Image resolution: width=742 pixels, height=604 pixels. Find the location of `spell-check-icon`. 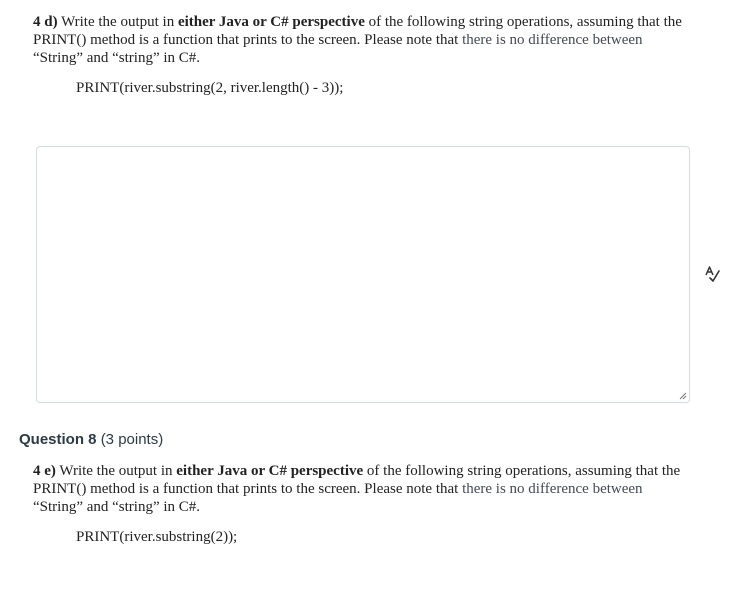

spell-check-icon is located at coordinates (712, 274).